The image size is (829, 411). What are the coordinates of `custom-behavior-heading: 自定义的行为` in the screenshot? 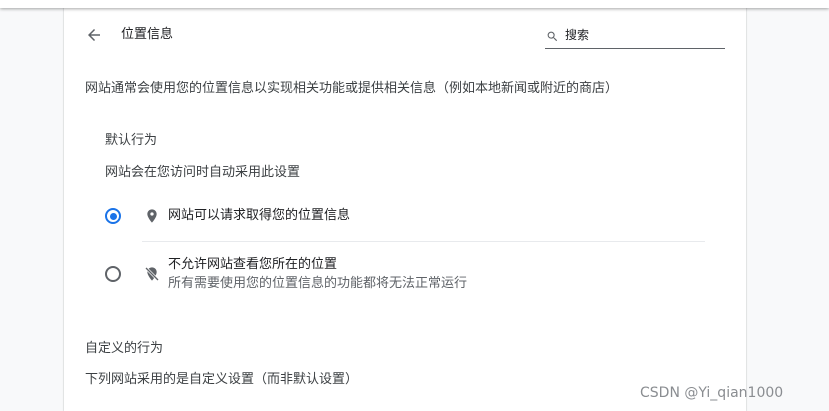 It's located at (124, 348).